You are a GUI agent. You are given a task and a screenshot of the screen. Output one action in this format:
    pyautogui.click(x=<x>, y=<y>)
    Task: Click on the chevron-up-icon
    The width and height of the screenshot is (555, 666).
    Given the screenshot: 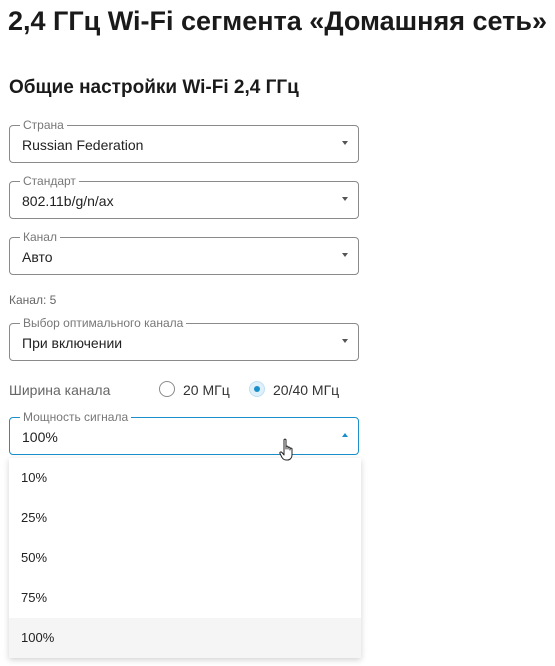 What is the action you would take?
    pyautogui.click(x=345, y=435)
    